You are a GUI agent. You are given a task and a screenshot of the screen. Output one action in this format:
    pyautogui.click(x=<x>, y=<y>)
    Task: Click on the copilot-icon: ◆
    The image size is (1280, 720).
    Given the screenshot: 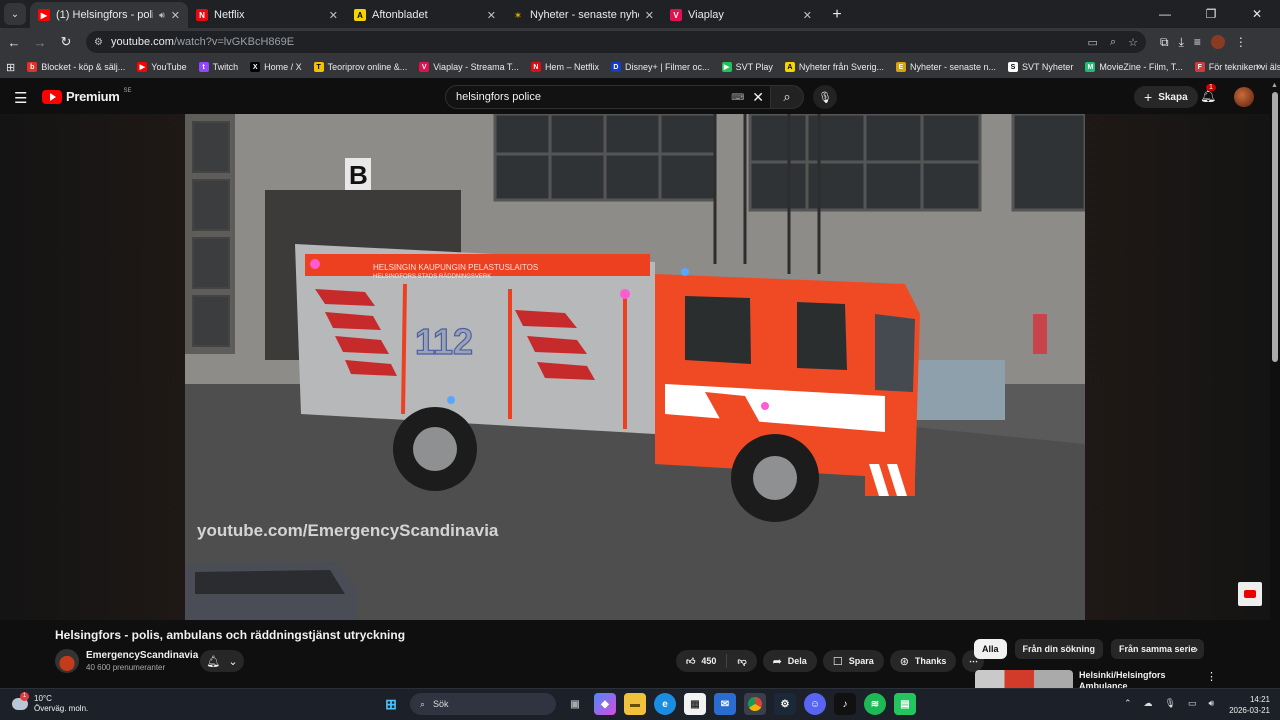 What is the action you would take?
    pyautogui.click(x=605, y=704)
    